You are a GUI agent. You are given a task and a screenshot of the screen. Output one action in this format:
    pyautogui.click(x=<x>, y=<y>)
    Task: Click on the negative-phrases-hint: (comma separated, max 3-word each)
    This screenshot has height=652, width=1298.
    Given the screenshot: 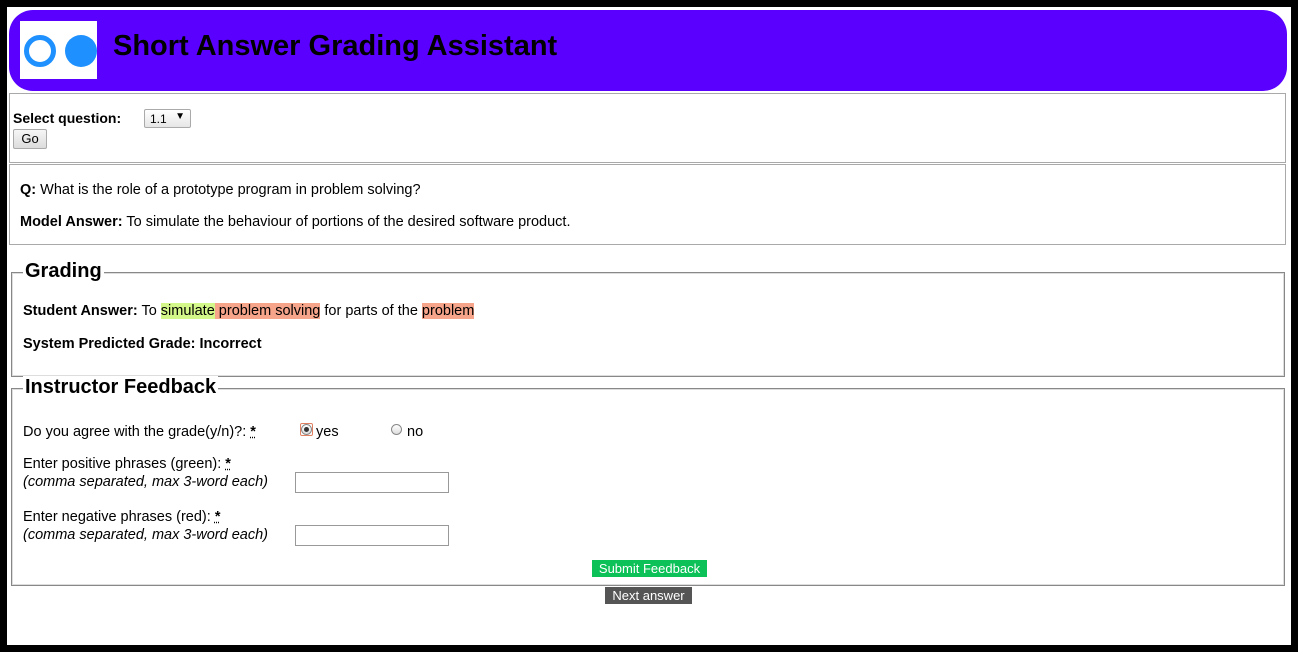 What is the action you would take?
    pyautogui.click(x=145, y=535)
    